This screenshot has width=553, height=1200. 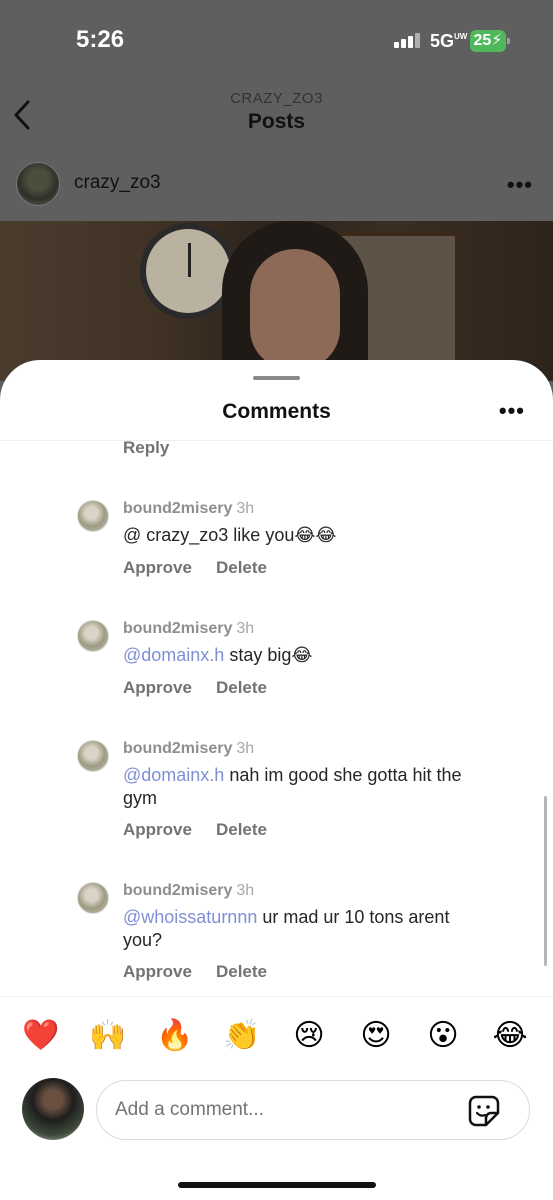 I want to click on comment-composer, so click(x=276, y=1111).